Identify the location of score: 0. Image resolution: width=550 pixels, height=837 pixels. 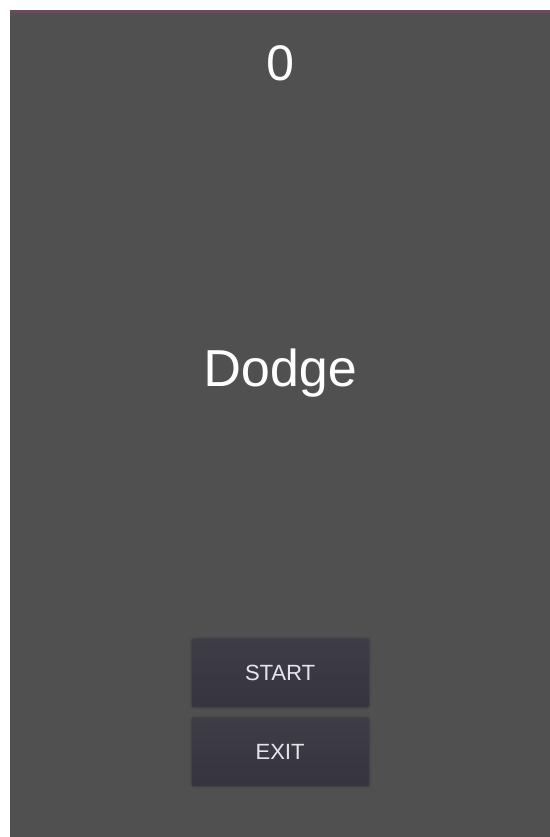
(280, 63).